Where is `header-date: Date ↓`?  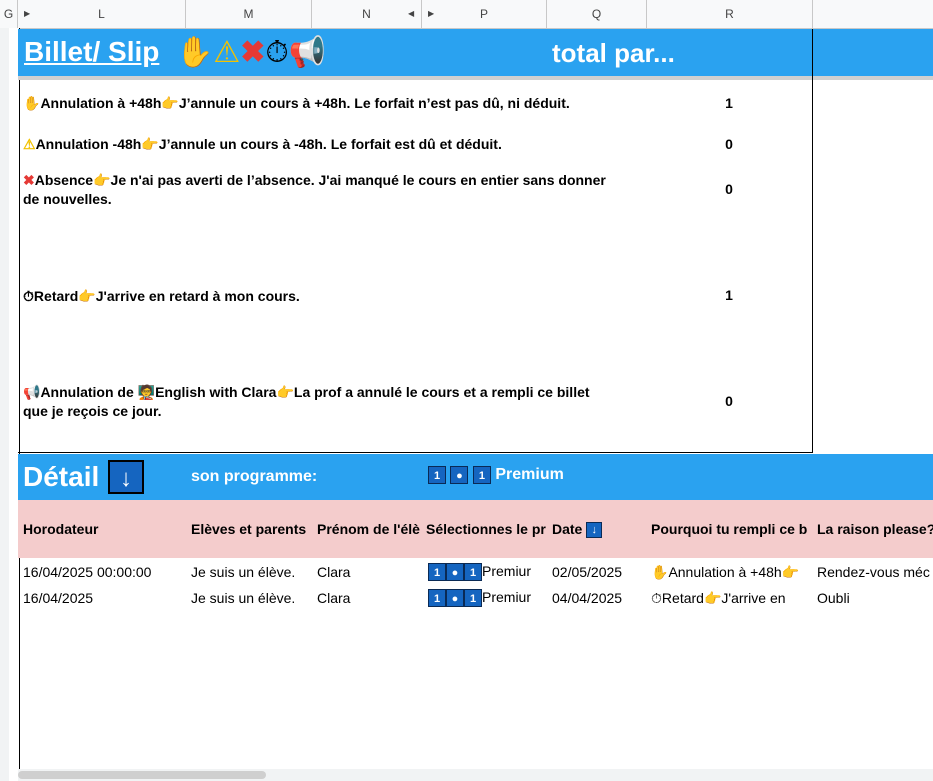 header-date: Date ↓ is located at coordinates (600, 530).